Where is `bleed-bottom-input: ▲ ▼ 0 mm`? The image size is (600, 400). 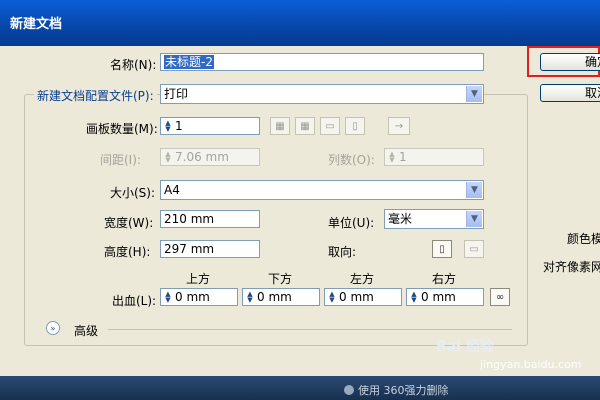 bleed-bottom-input: ▲ ▼ 0 mm is located at coordinates (281, 297).